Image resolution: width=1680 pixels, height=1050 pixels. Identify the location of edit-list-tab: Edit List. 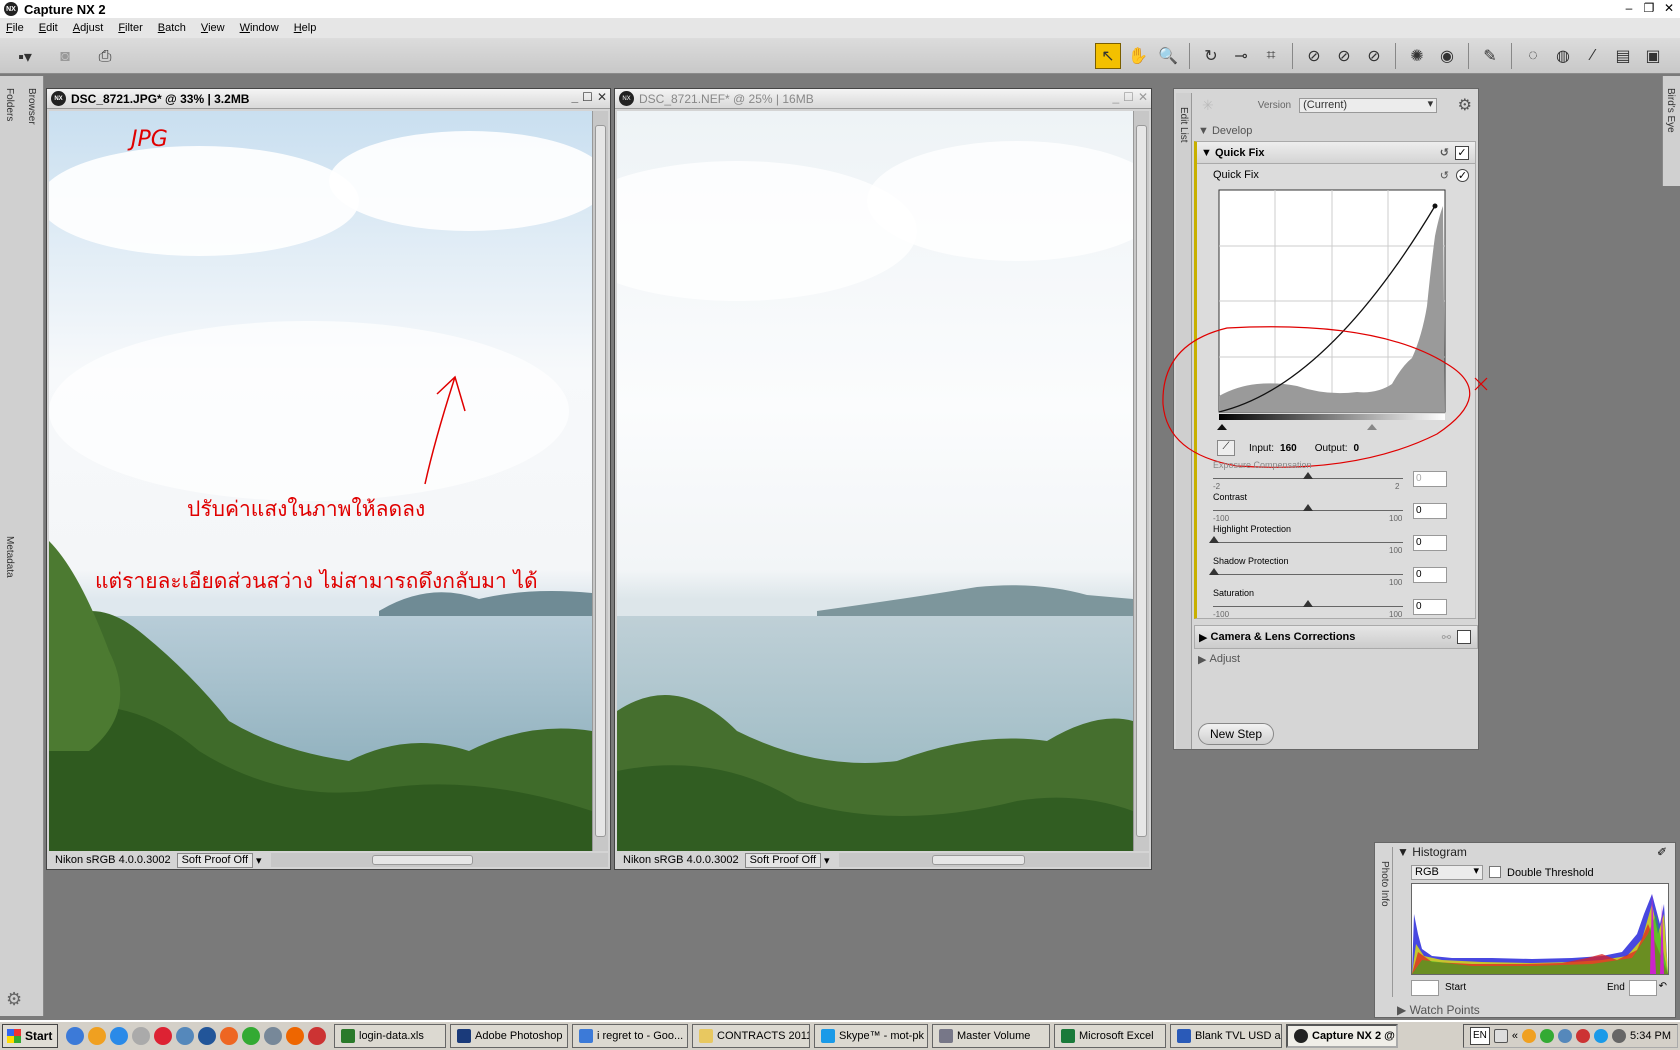
(1183, 125).